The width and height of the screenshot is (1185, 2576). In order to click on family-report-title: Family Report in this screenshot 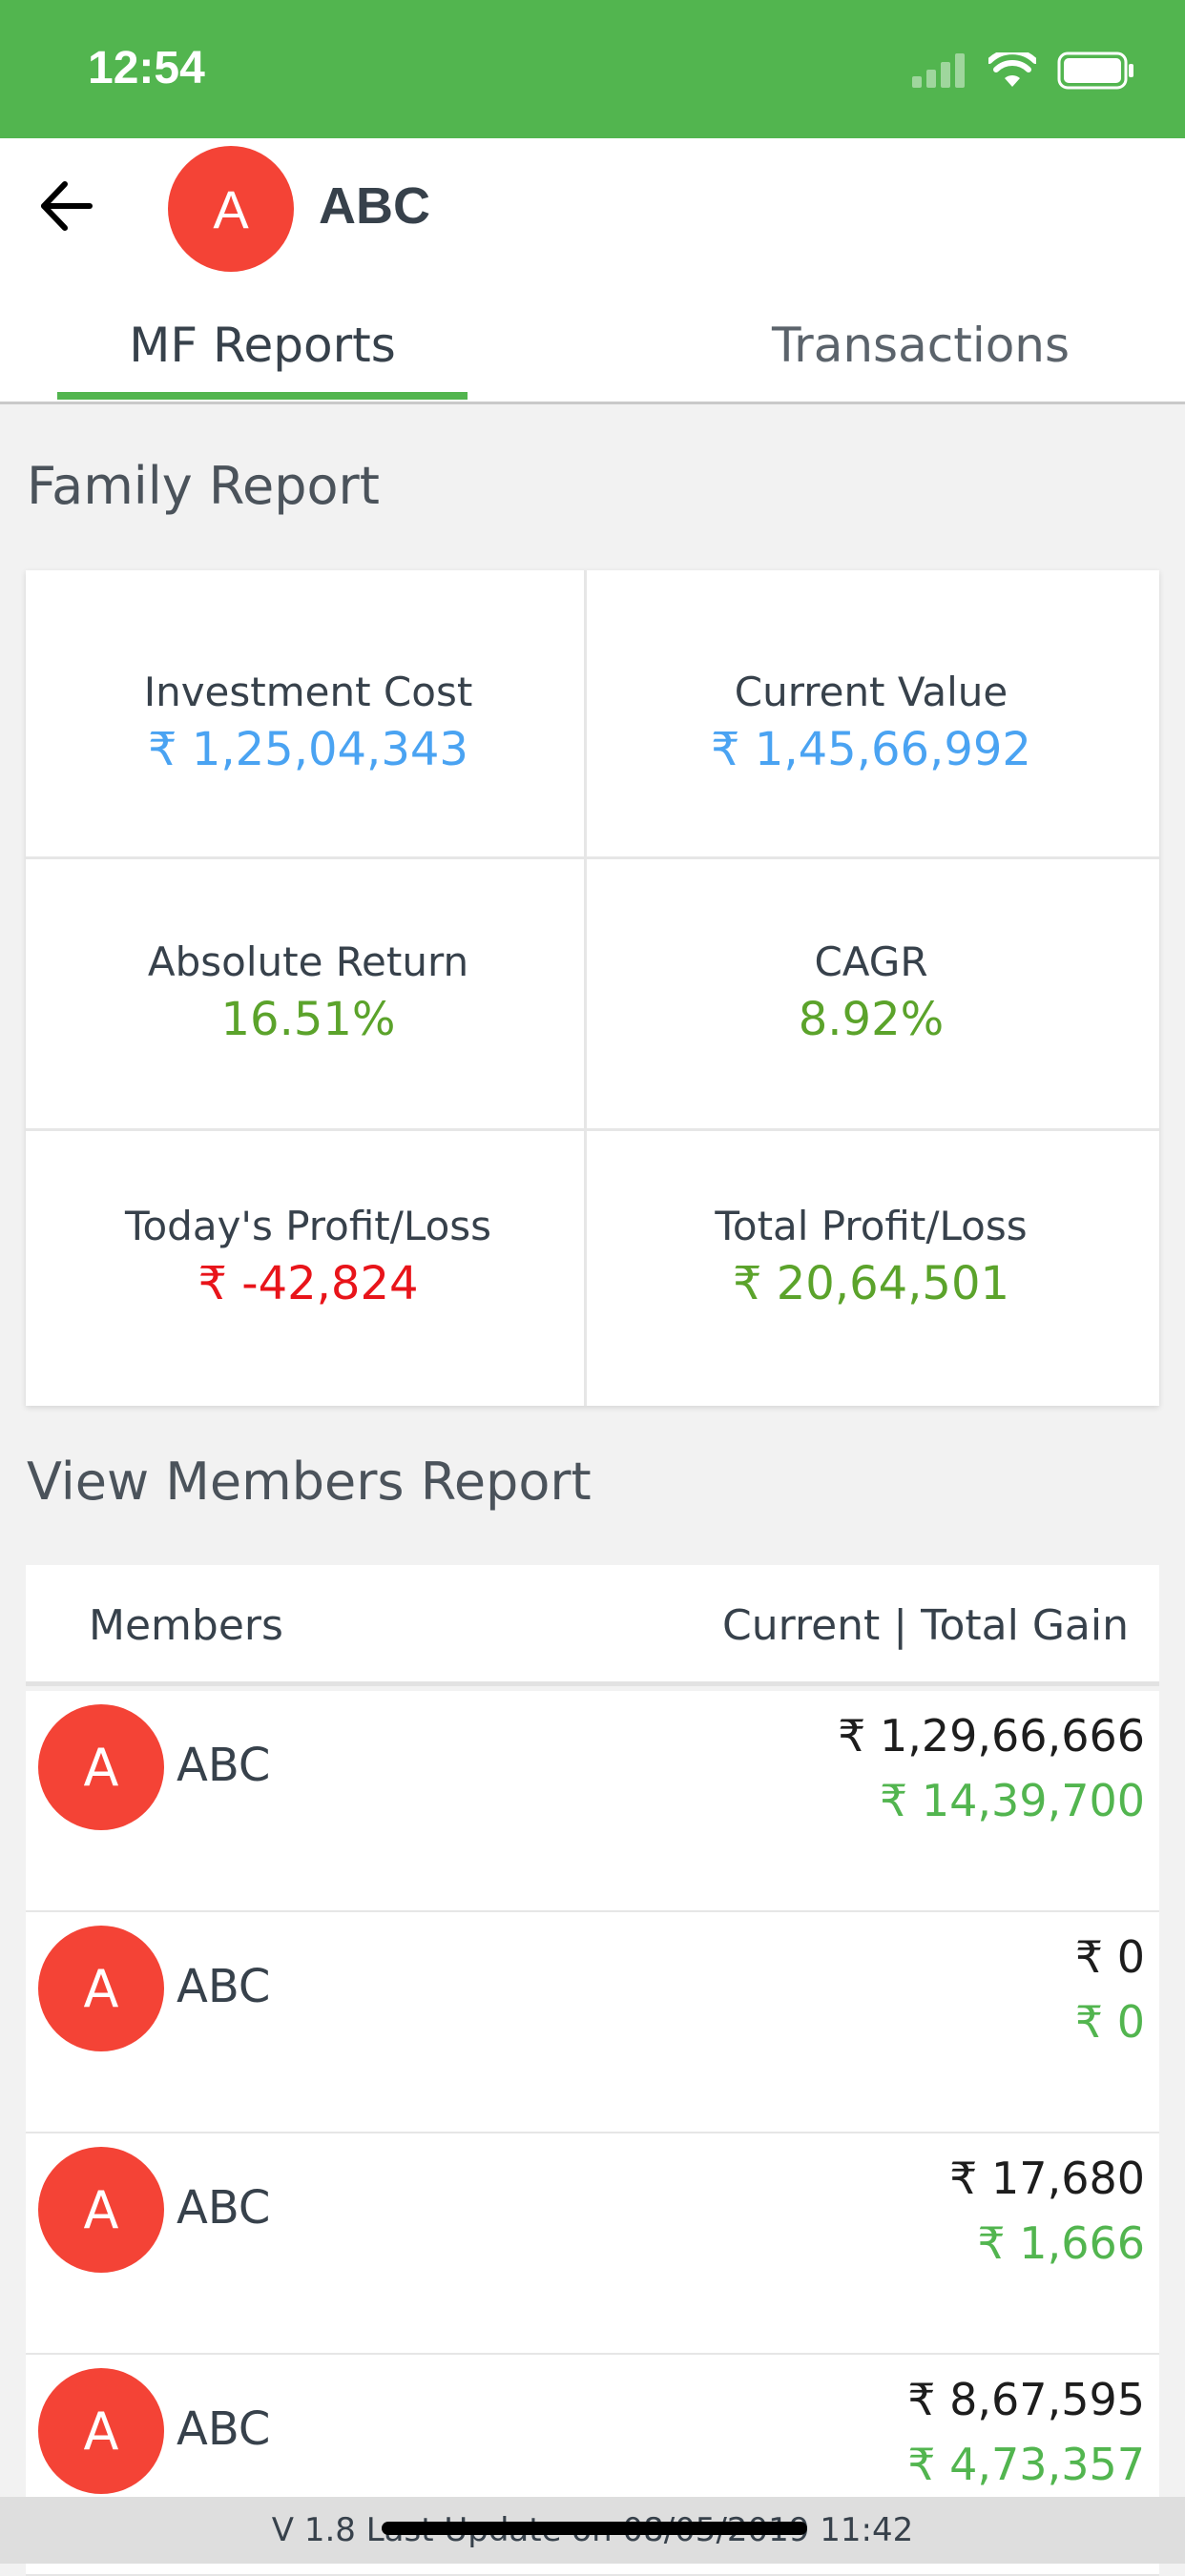, I will do `click(203, 486)`.